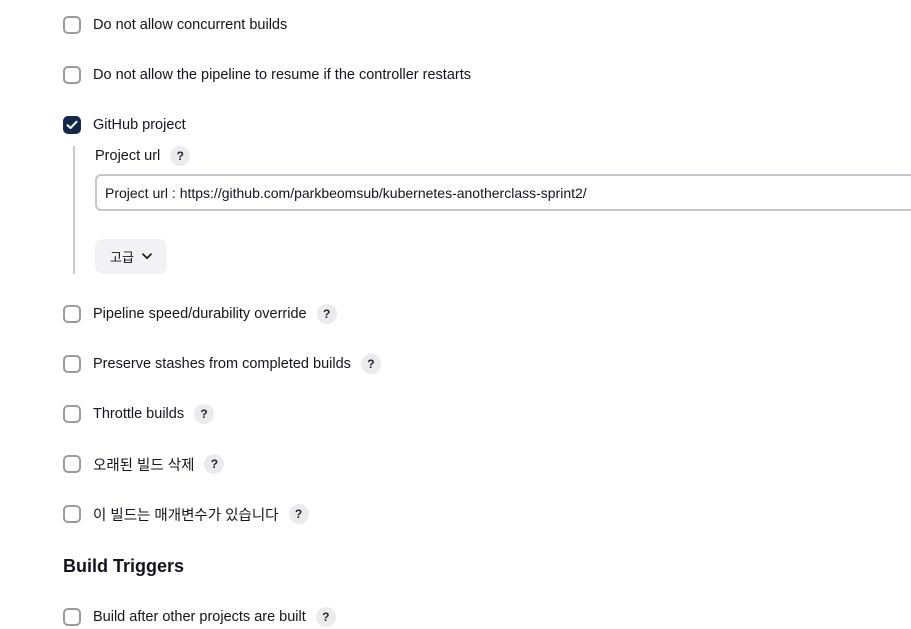  I want to click on project-url-label: Project url ?, so click(143, 156).